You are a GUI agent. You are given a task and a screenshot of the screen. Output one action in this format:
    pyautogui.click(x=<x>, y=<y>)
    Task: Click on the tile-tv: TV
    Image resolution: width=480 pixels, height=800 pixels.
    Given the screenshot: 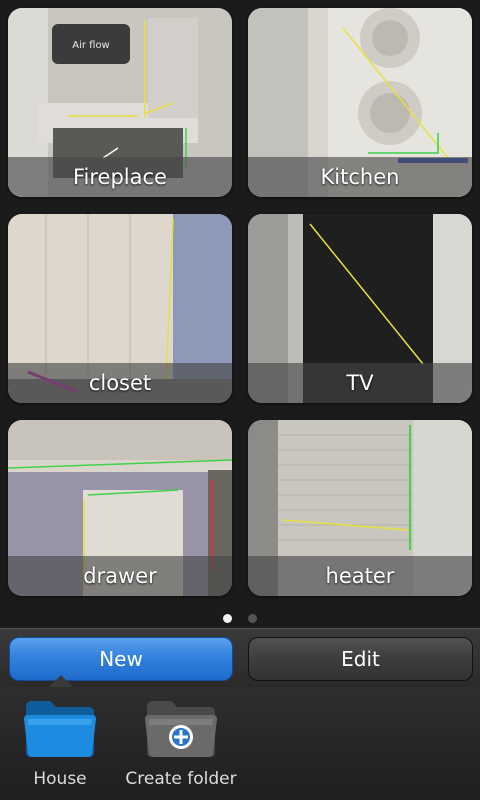 What is the action you would take?
    pyautogui.click(x=360, y=308)
    